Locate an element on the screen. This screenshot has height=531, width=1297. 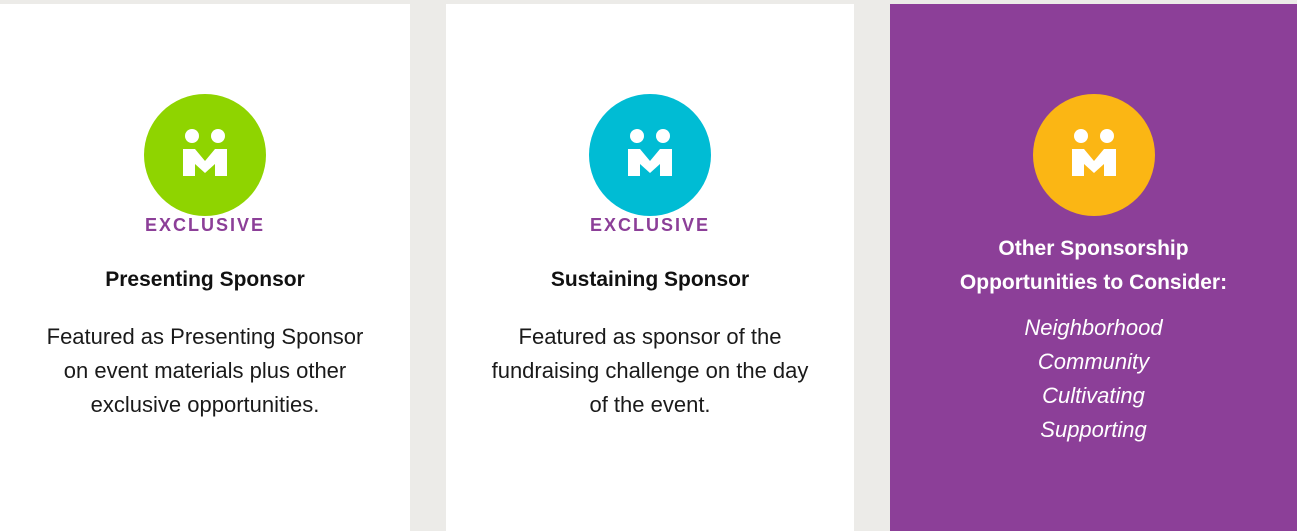
opportunity-item: Supporting is located at coordinates (1093, 429).